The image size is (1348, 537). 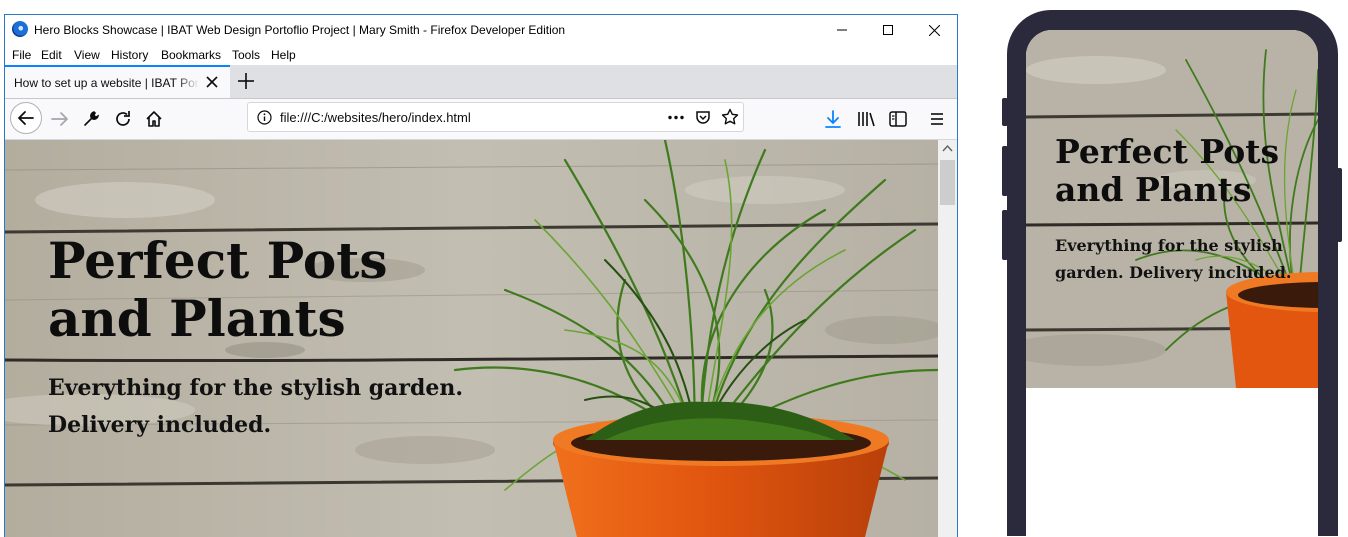 I want to click on hero-title: Perfect Pots and Plants, so click(x=218, y=289).